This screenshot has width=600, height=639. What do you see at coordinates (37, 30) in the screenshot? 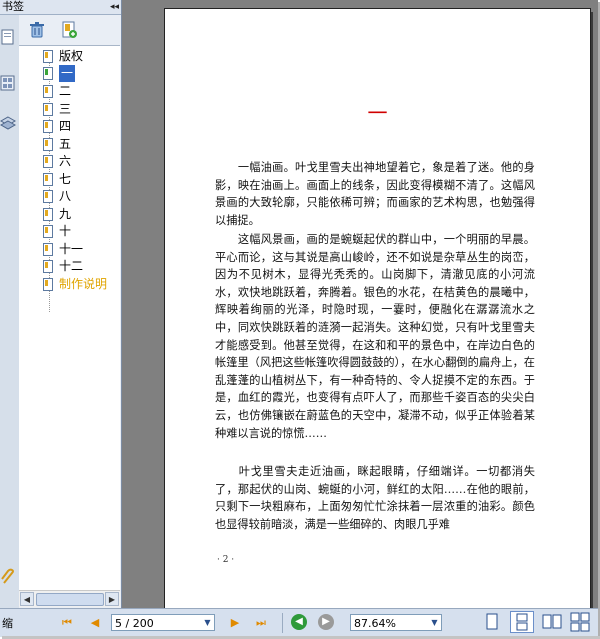
I see `delete-bookmark-icon` at bounding box center [37, 30].